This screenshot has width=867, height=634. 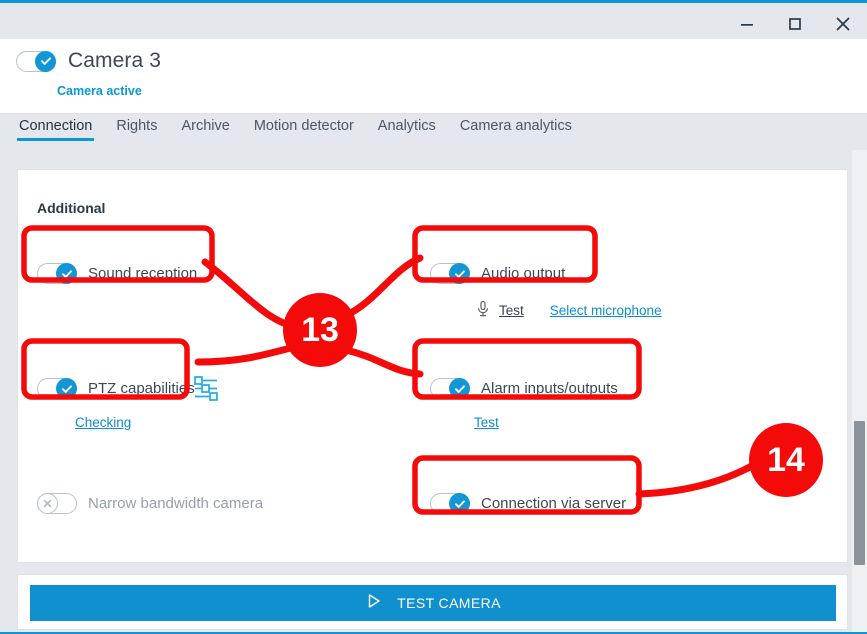 I want to click on narrow-bandwidth-toggle, so click(x=57, y=503).